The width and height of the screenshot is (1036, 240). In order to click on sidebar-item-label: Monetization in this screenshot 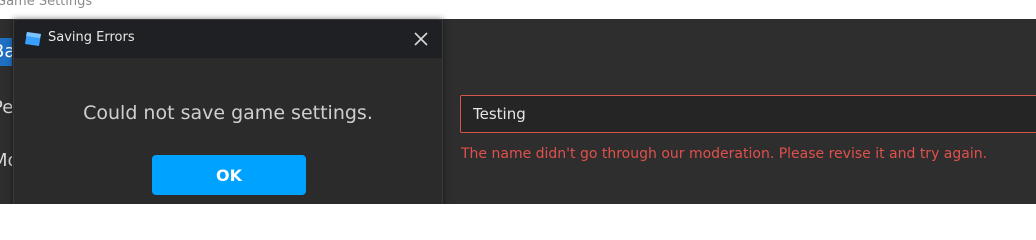, I will do `click(6, 160)`.